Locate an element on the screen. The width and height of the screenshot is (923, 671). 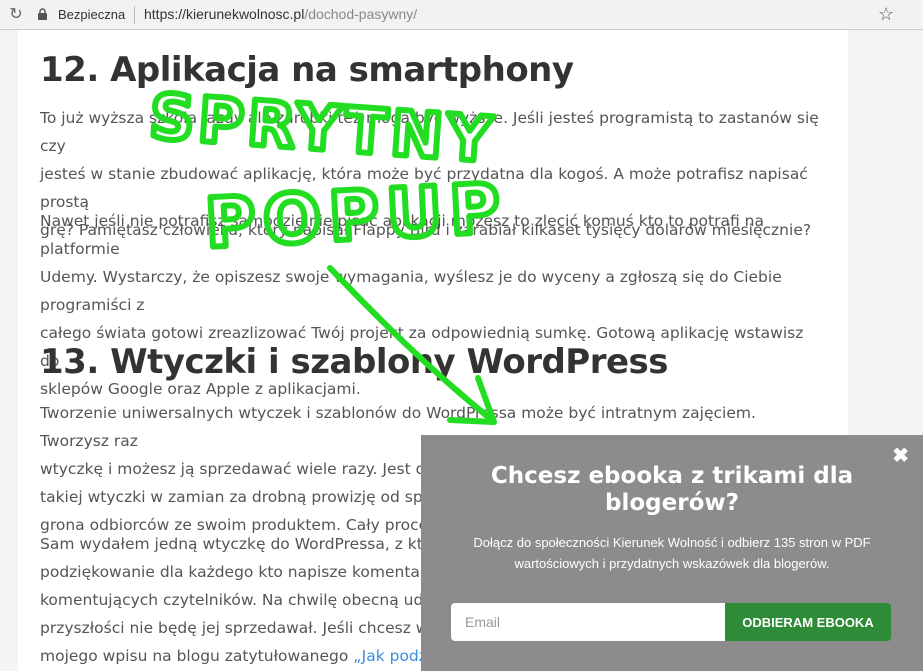
text-fragment: mojego wpisu na blogu zatytułowanego is located at coordinates (197, 656).